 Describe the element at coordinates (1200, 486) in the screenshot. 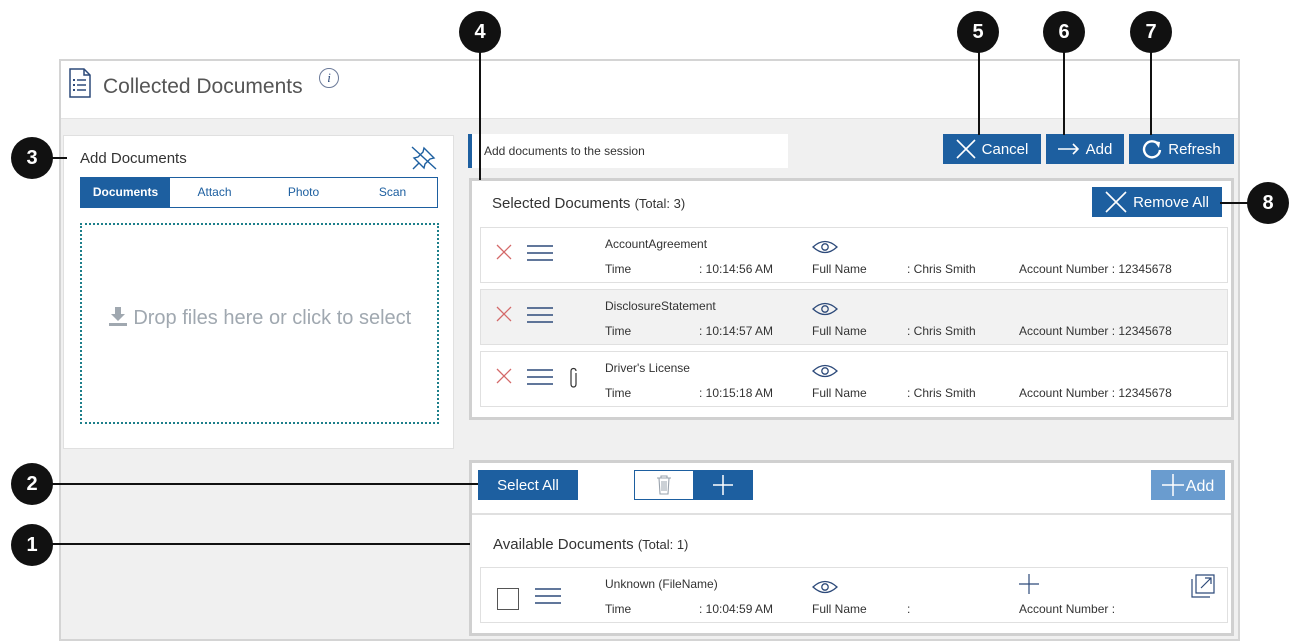

I see `available-add-label: Add` at that location.